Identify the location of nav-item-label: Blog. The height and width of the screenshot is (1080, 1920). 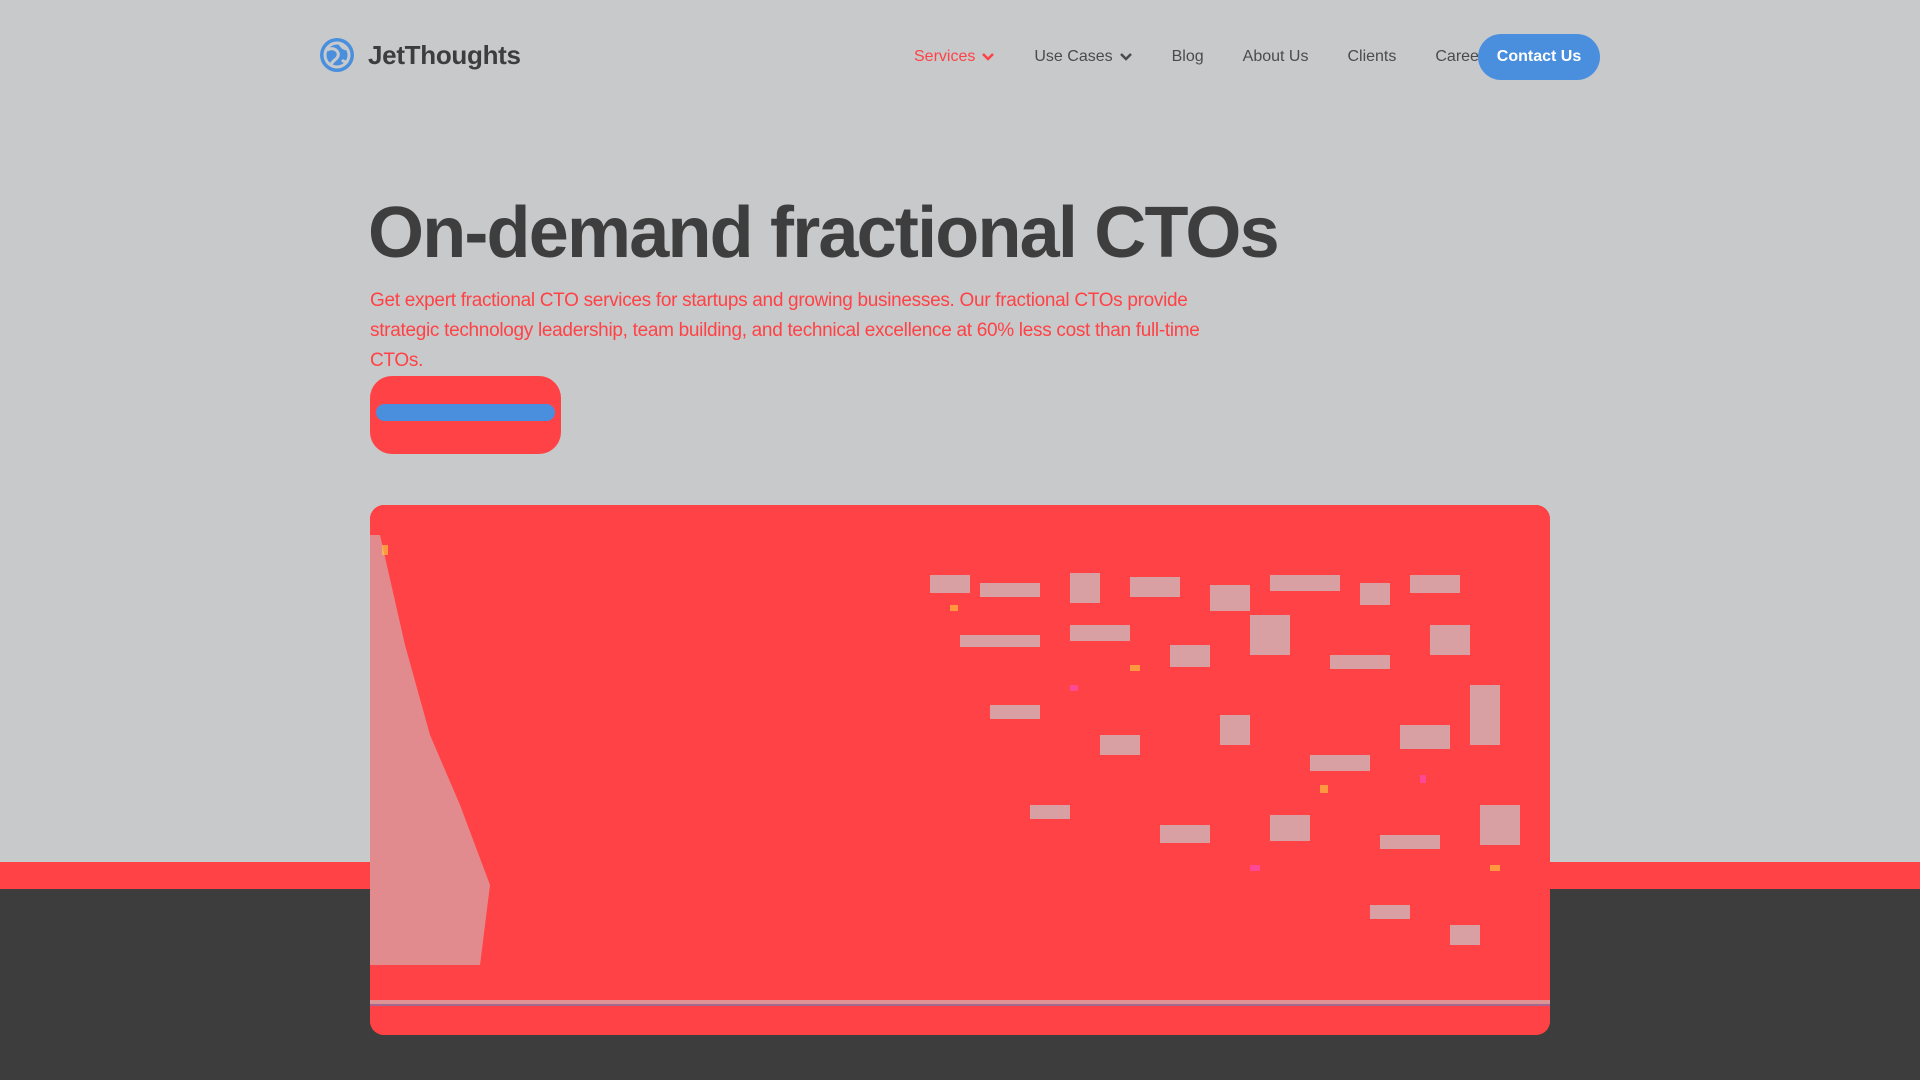
(1187, 56).